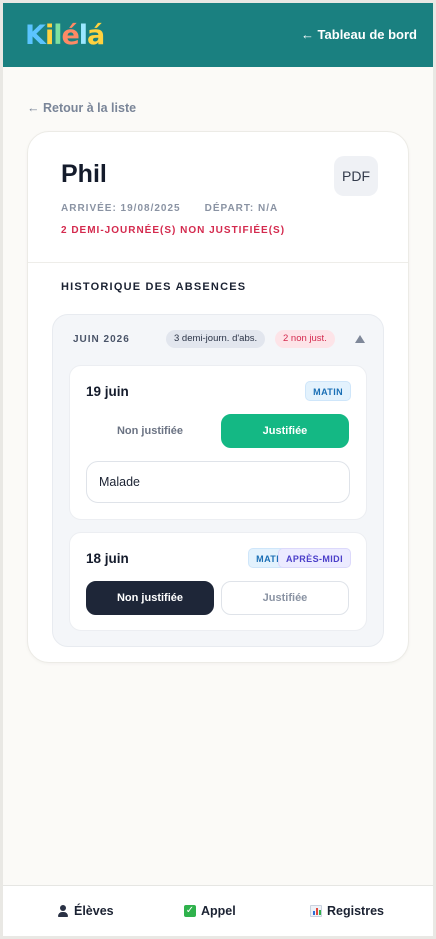 Image resolution: width=436 pixels, height=939 pixels. I want to click on section-title: HISTORIQUE DES ABSENCES, so click(154, 287).